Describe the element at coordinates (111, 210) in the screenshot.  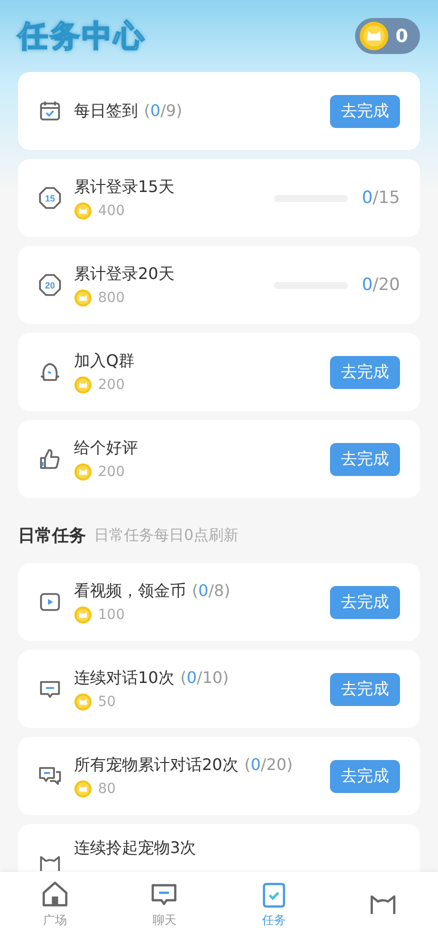
I see `reward-amount: 400` at that location.